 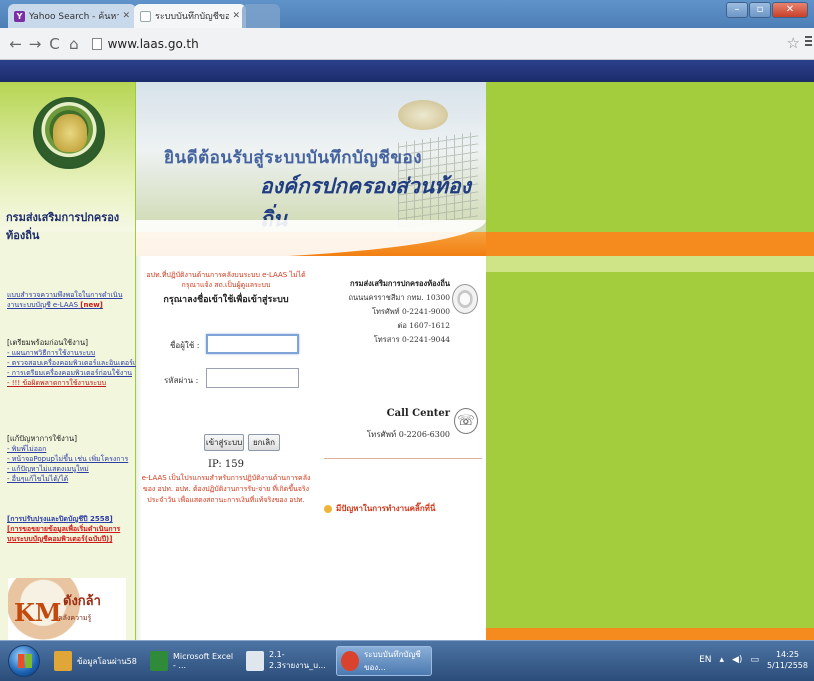 I want to click on contact-ext: ต่อ 1607-1612, so click(x=423, y=325).